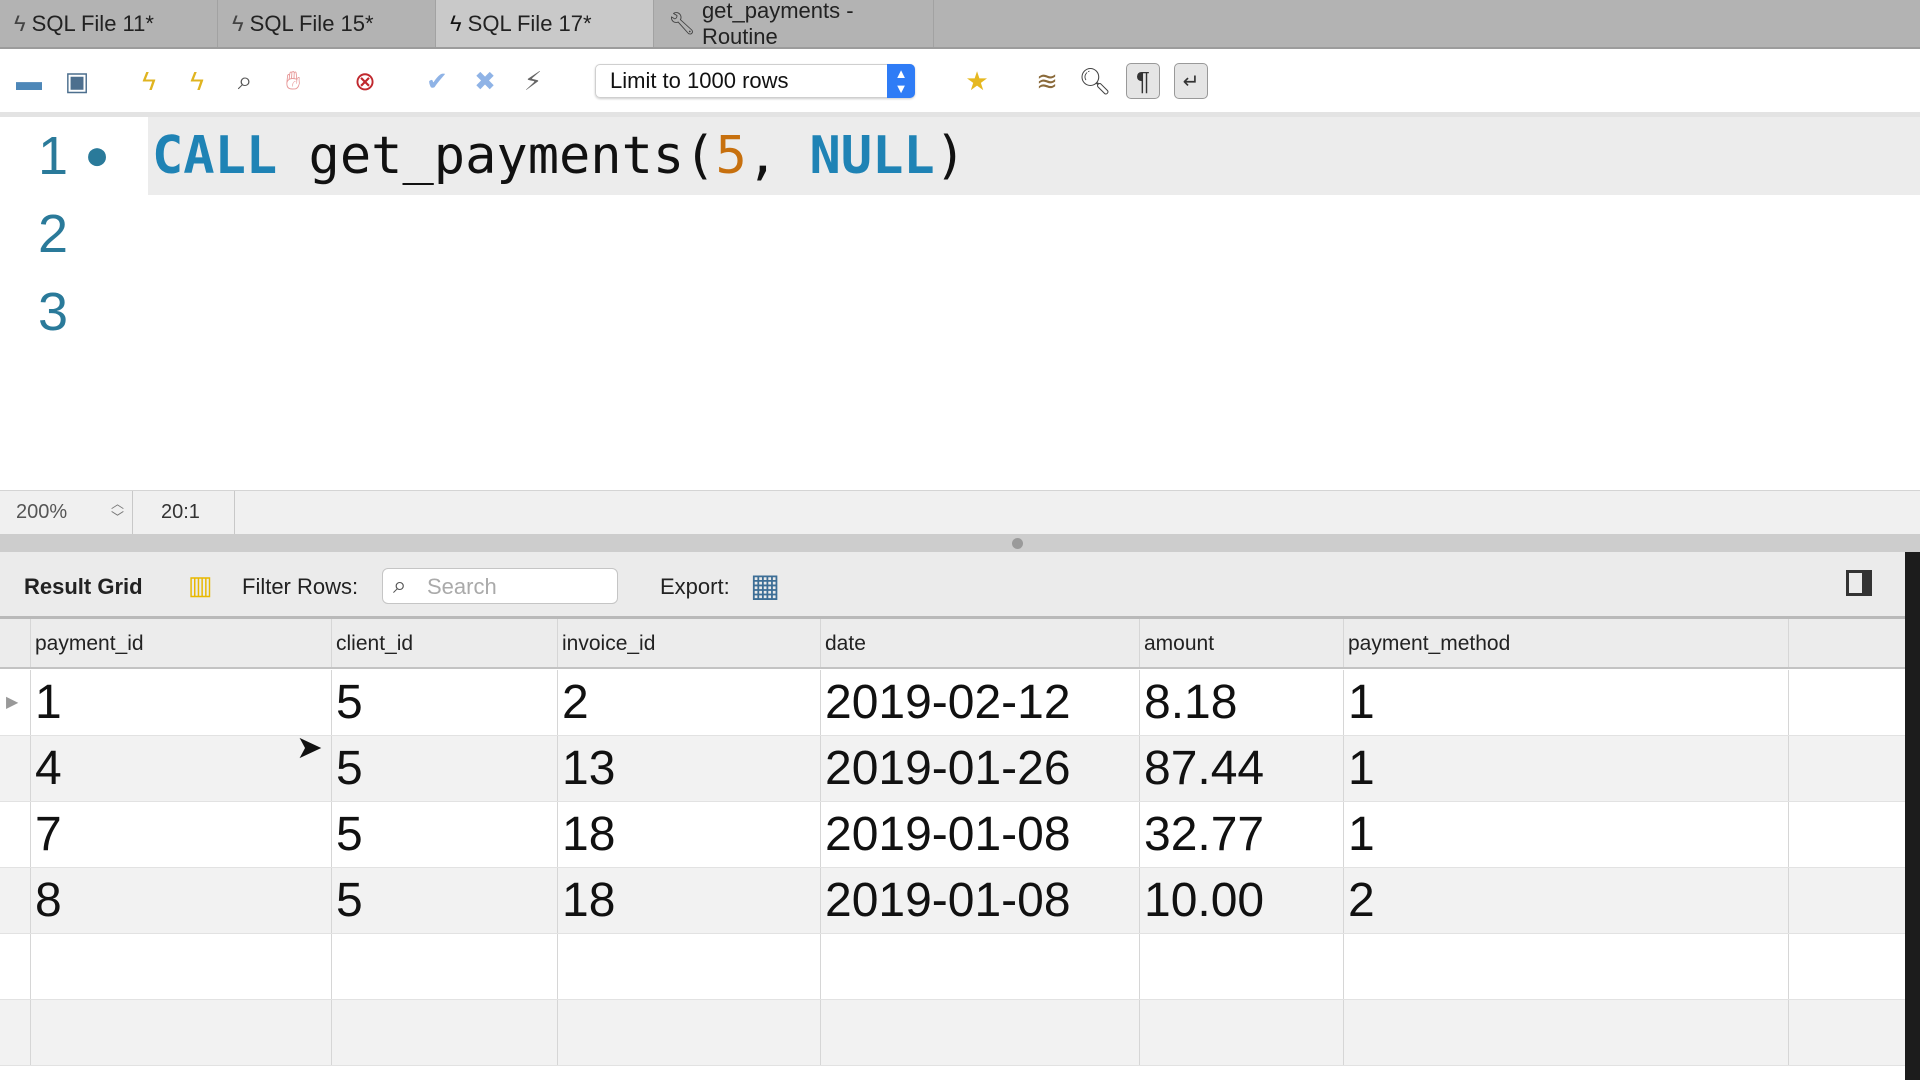 This screenshot has height=1080, width=1920. What do you see at coordinates (960, 512) in the screenshot?
I see `editor-status-bar: 200% ︿ ﹀ 20:1` at bounding box center [960, 512].